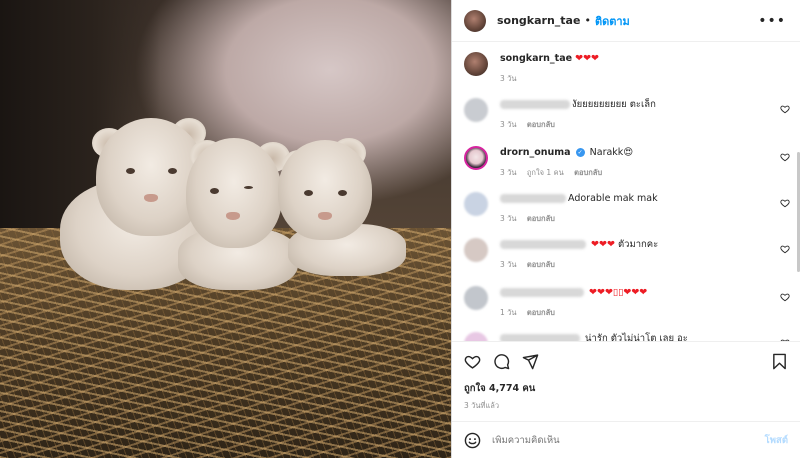  What do you see at coordinates (627, 114) in the screenshot?
I see `comment-item: งัยยยยยยยยย ตะเล็ก 3 วัน ตอบกลับ` at bounding box center [627, 114].